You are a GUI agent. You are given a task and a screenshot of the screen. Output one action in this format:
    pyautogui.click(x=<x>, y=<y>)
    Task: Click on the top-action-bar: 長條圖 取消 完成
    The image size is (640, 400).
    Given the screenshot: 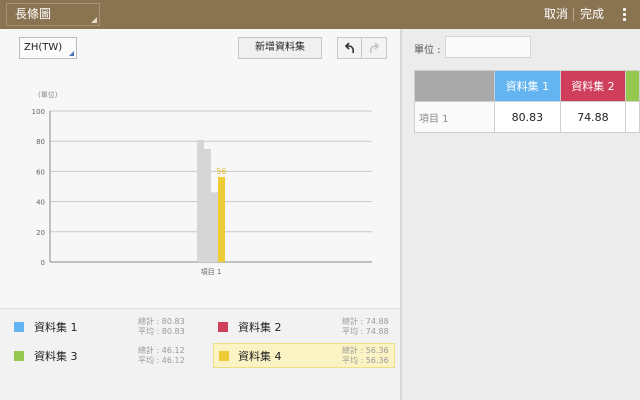 What is the action you would take?
    pyautogui.click(x=320, y=14)
    